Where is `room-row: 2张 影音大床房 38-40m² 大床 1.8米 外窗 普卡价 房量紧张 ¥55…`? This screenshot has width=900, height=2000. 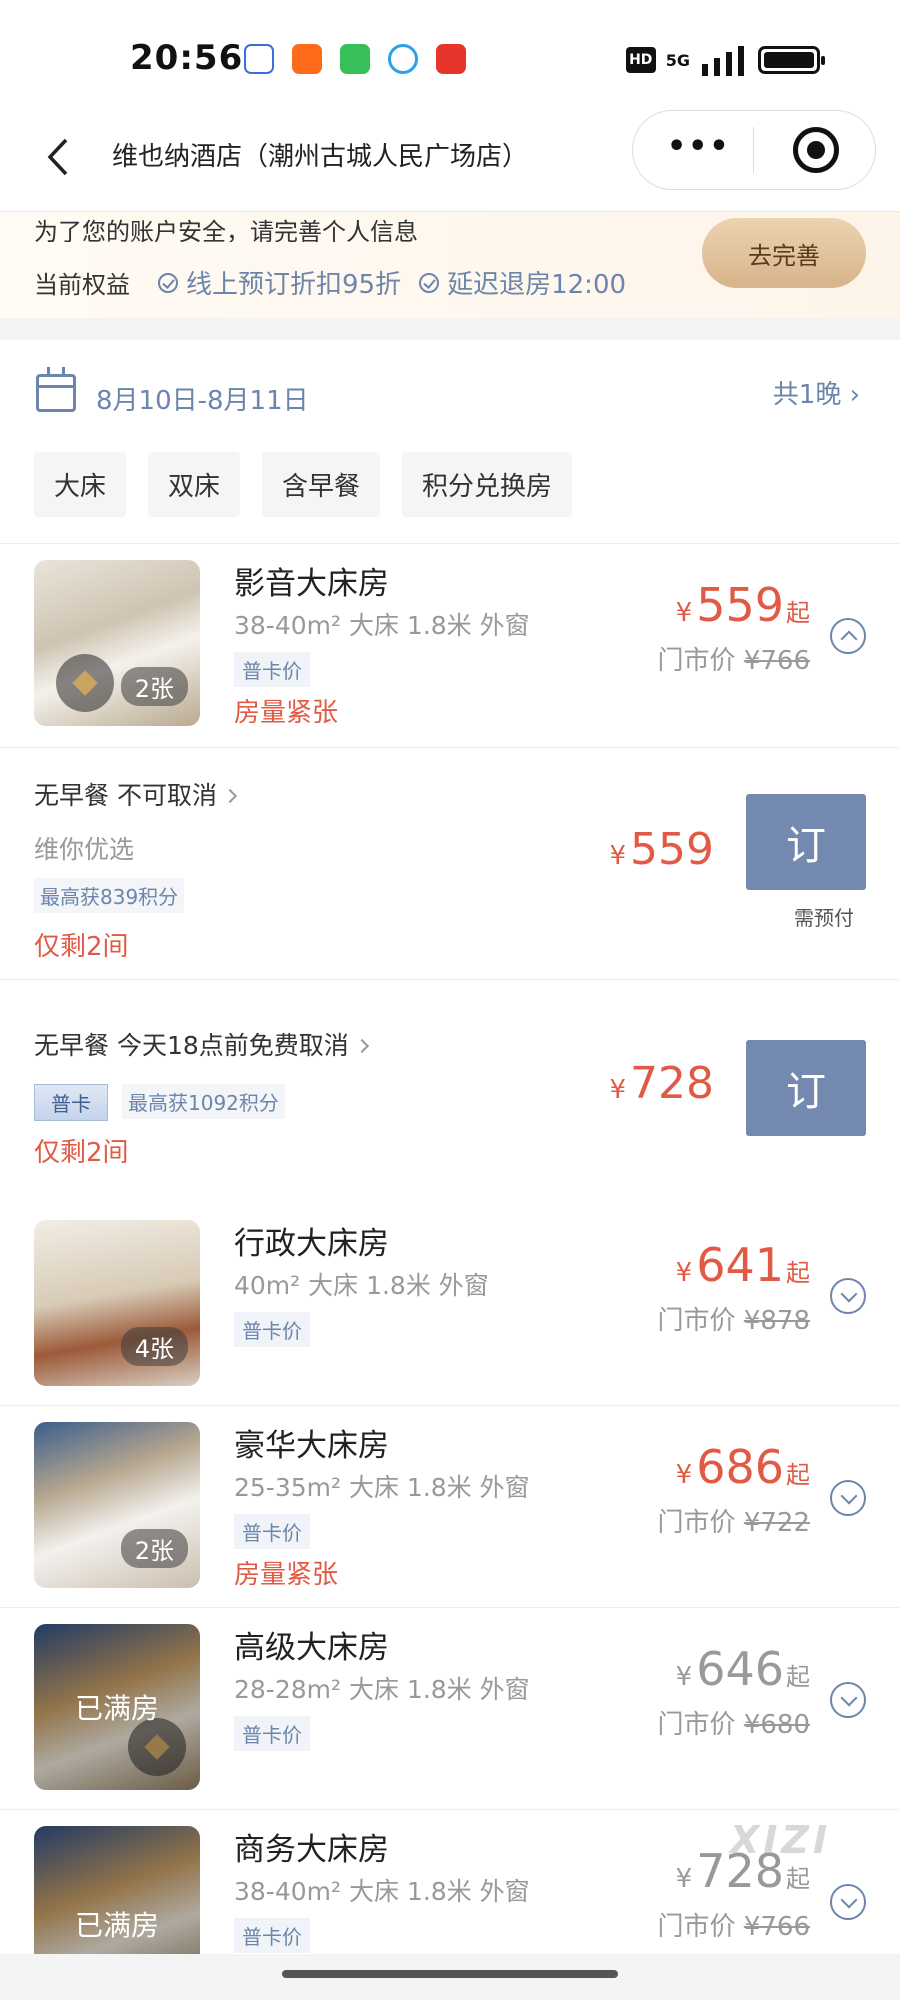
room-row: 2张 影音大床房 38-40m² 大床 1.8米 外窗 普卡价 房量紧张 ¥55… is located at coordinates (450, 646).